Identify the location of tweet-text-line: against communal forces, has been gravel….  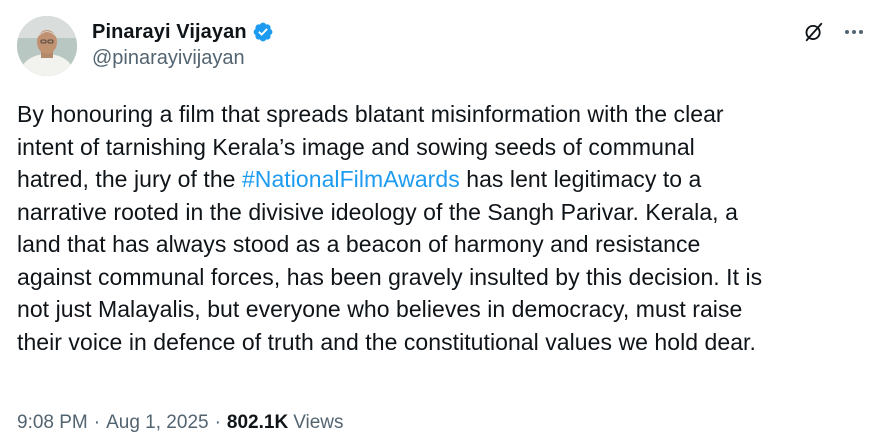
(447, 277).